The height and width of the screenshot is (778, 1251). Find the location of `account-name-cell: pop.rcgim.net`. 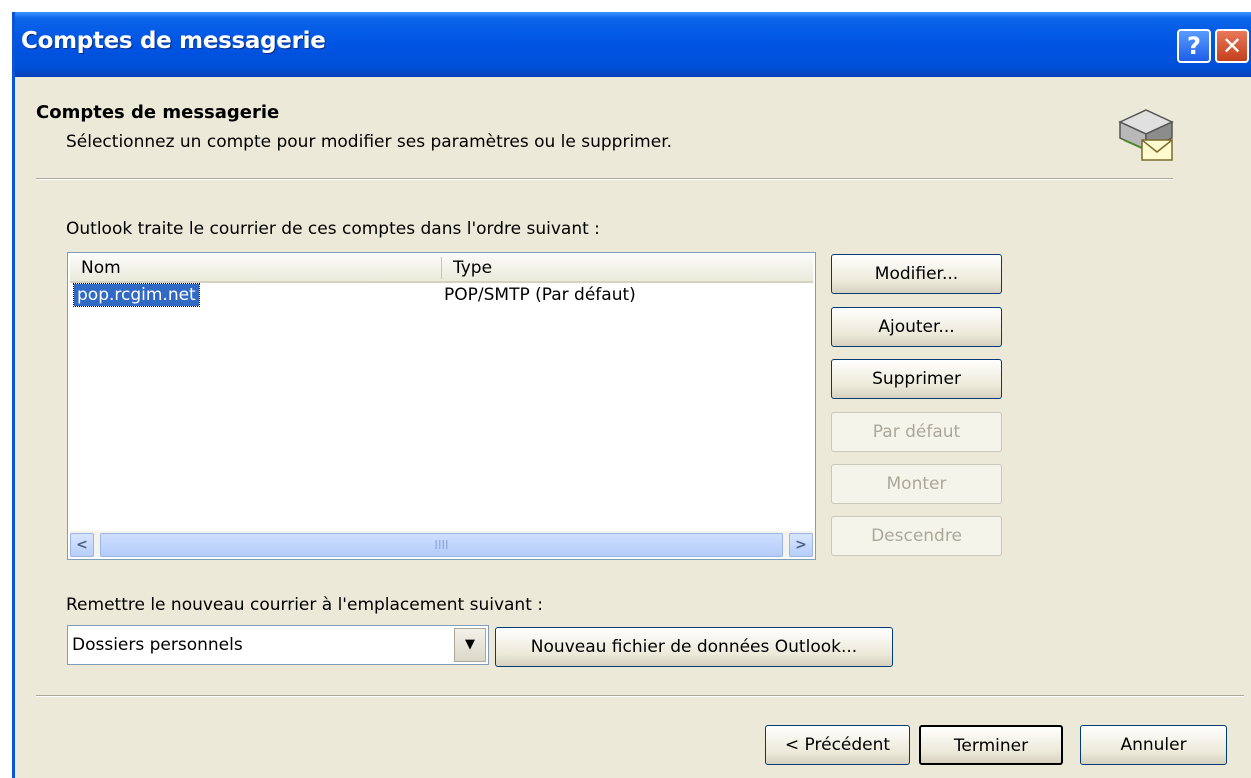

account-name-cell: pop.rcgim.net is located at coordinates (136, 295).